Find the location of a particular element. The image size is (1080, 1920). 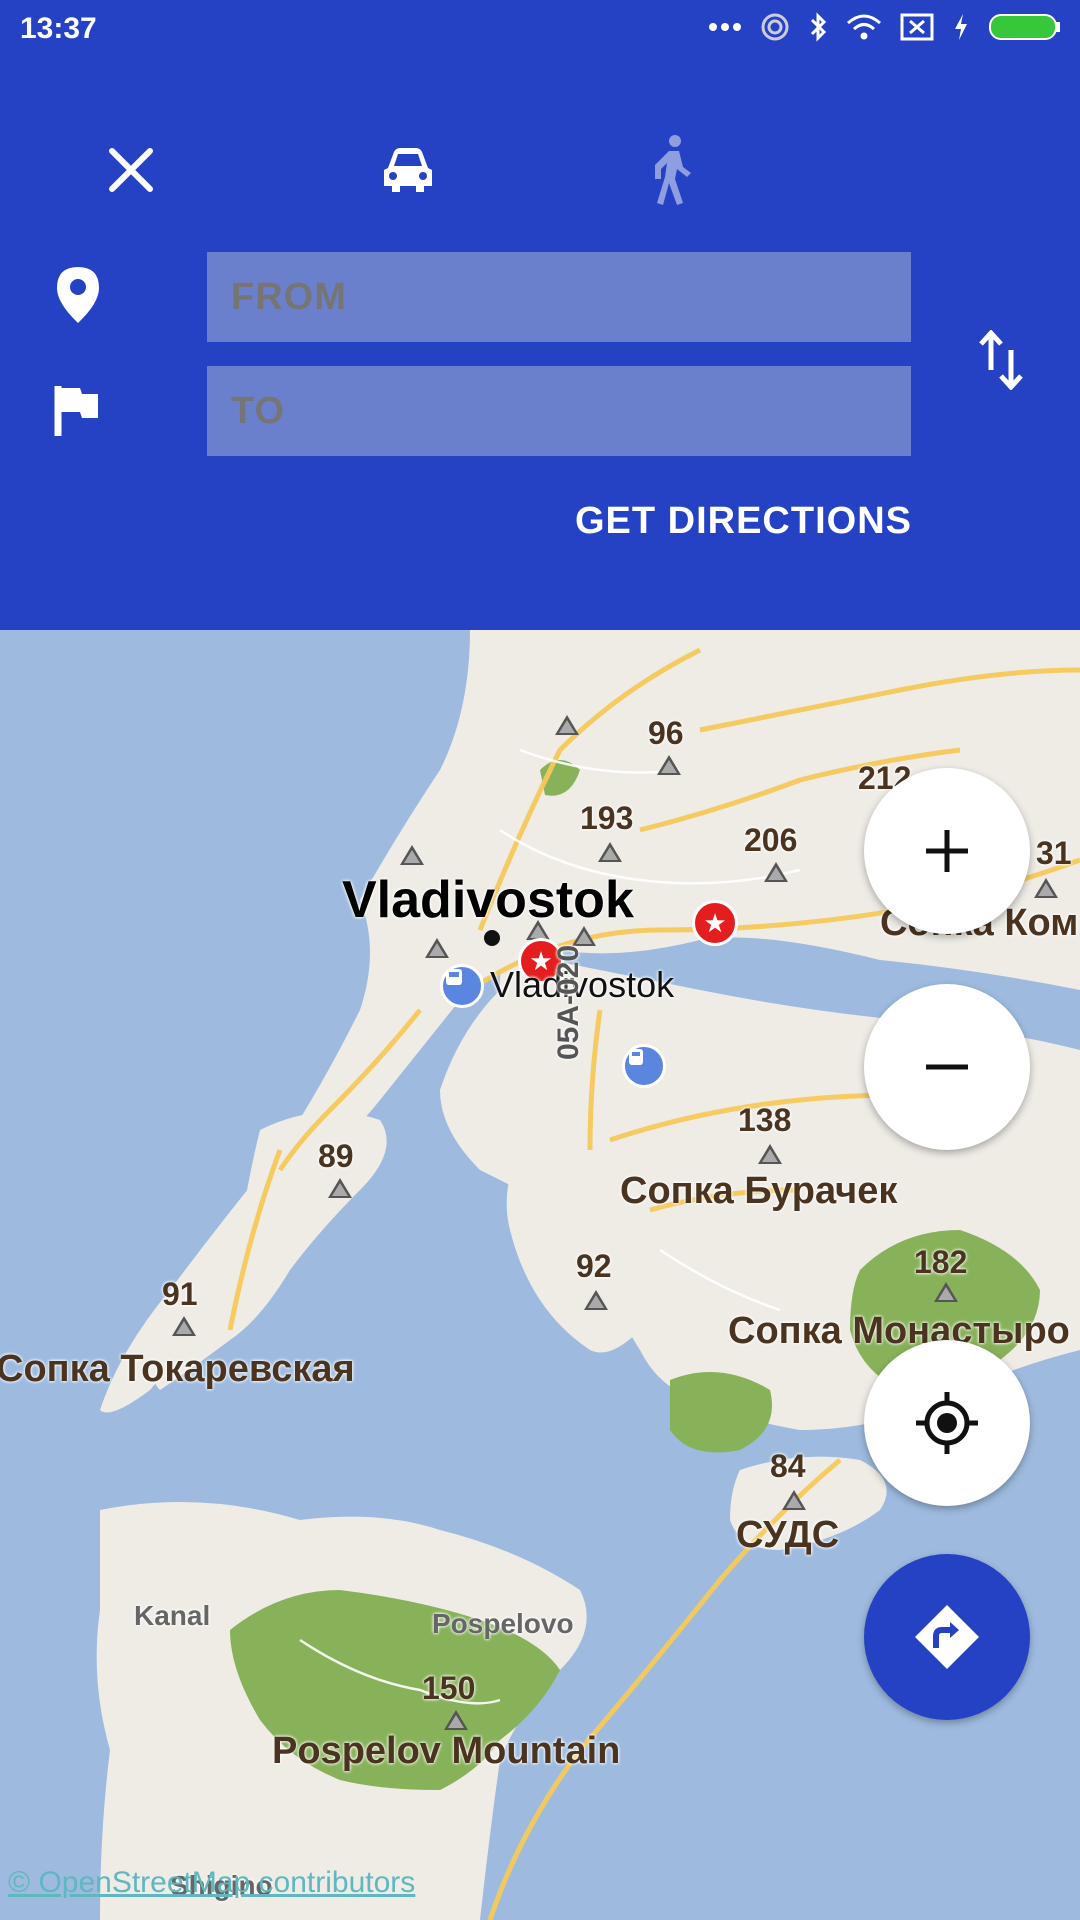

road-label: 05A-020 is located at coordinates (568, 1002).